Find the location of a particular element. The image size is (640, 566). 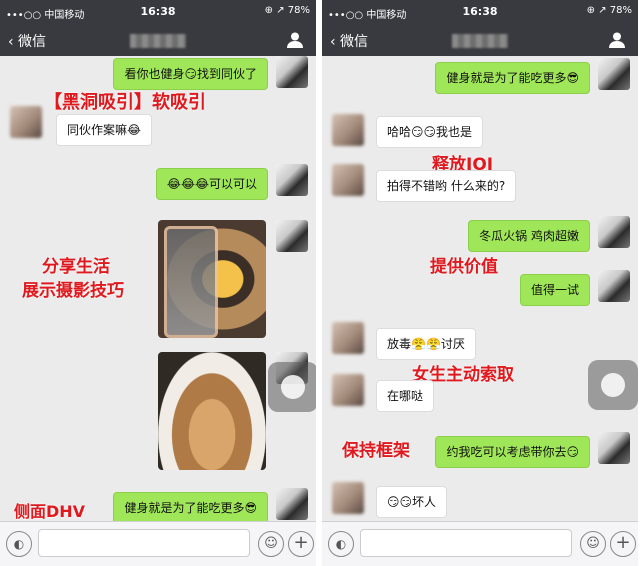

phone-frame is located at coordinates (191, 282).